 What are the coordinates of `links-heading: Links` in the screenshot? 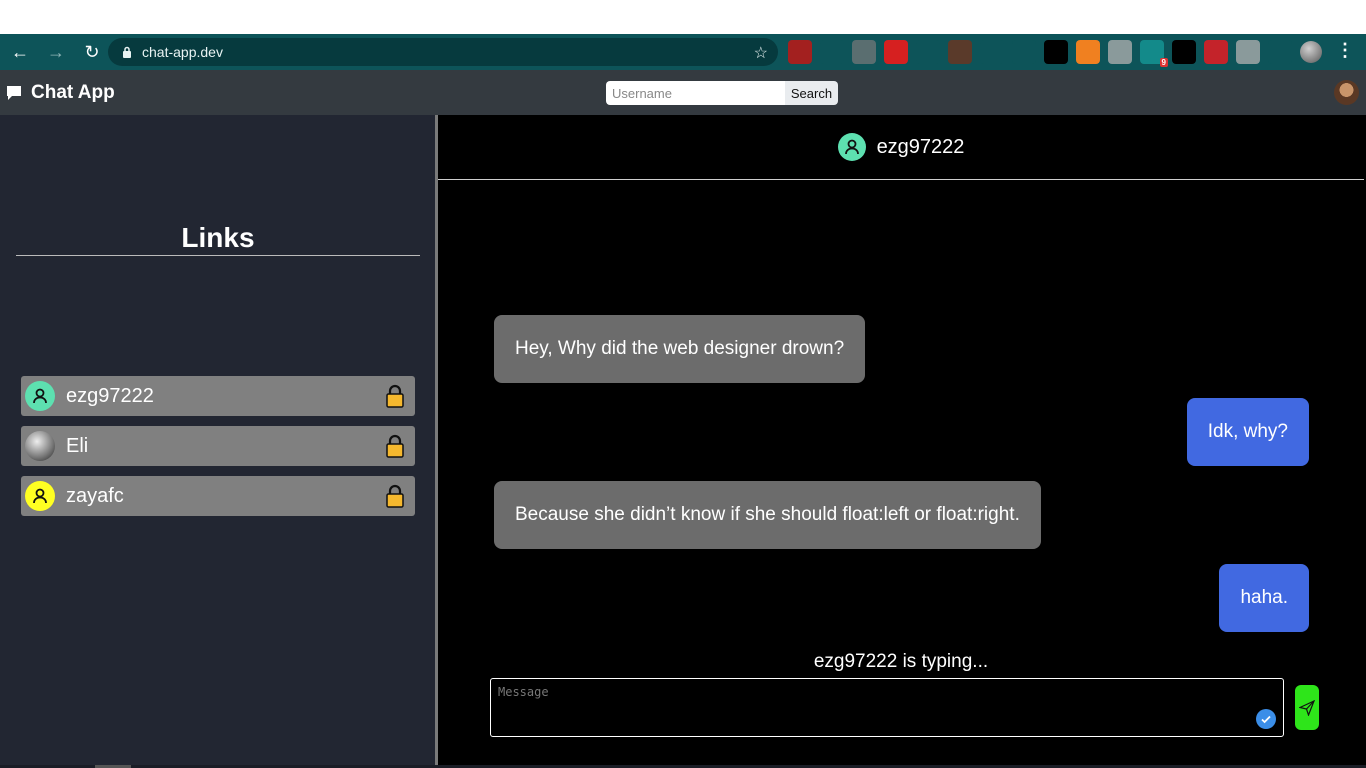 It's located at (218, 239).